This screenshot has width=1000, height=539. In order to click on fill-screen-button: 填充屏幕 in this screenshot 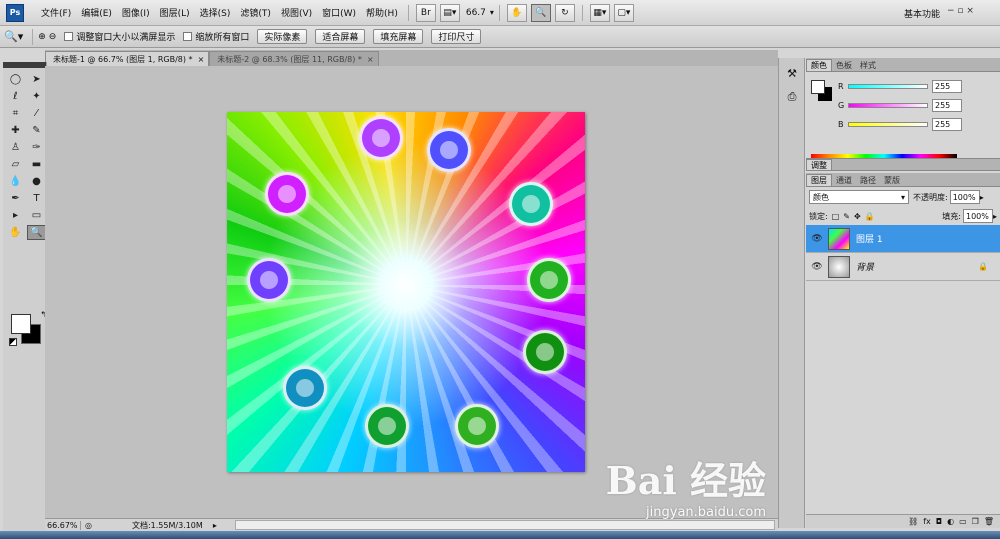, I will do `click(398, 36)`.